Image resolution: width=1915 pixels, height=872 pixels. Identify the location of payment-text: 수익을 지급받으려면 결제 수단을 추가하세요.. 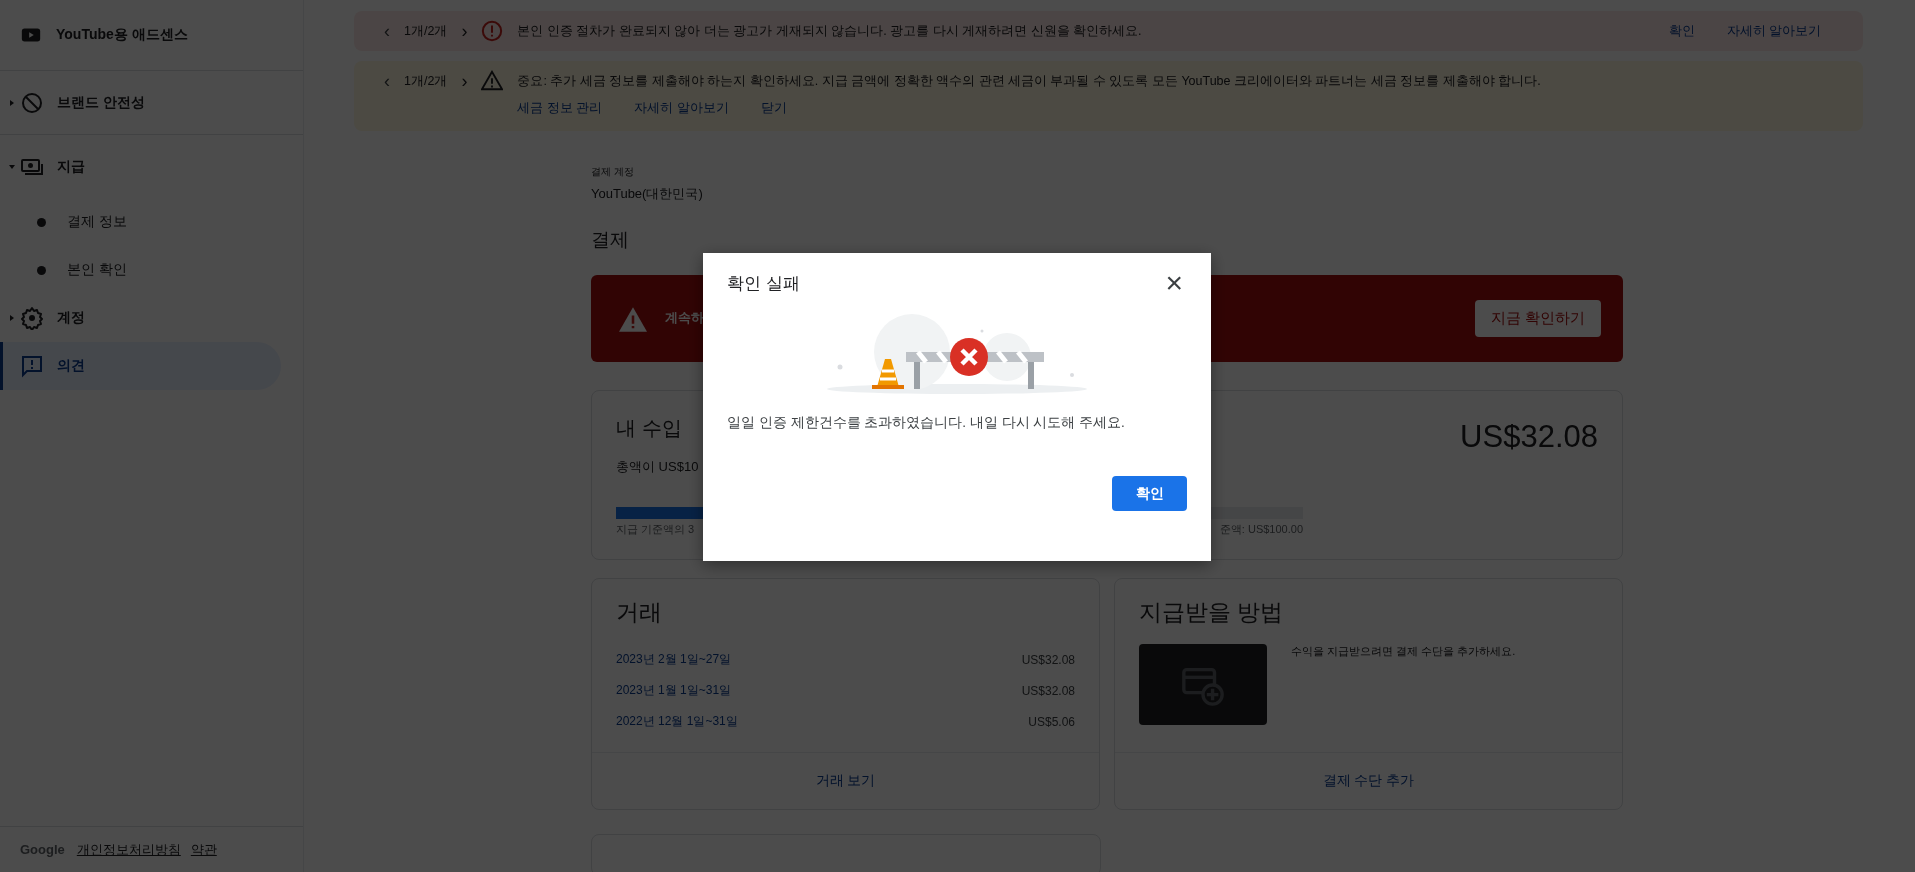
(1403, 651).